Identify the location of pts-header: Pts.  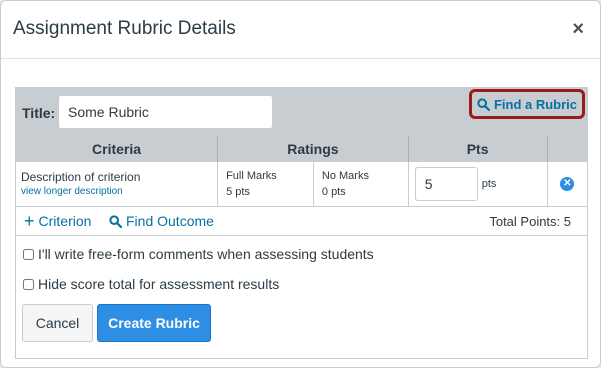
(478, 149).